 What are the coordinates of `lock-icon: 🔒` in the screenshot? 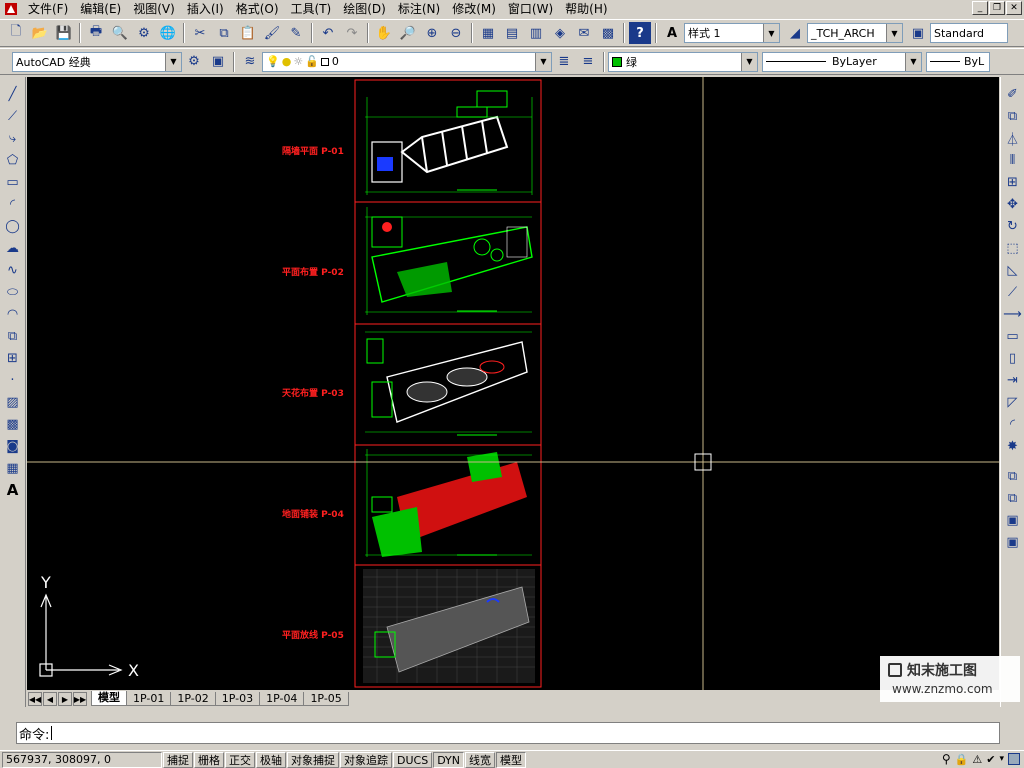 It's located at (962, 759).